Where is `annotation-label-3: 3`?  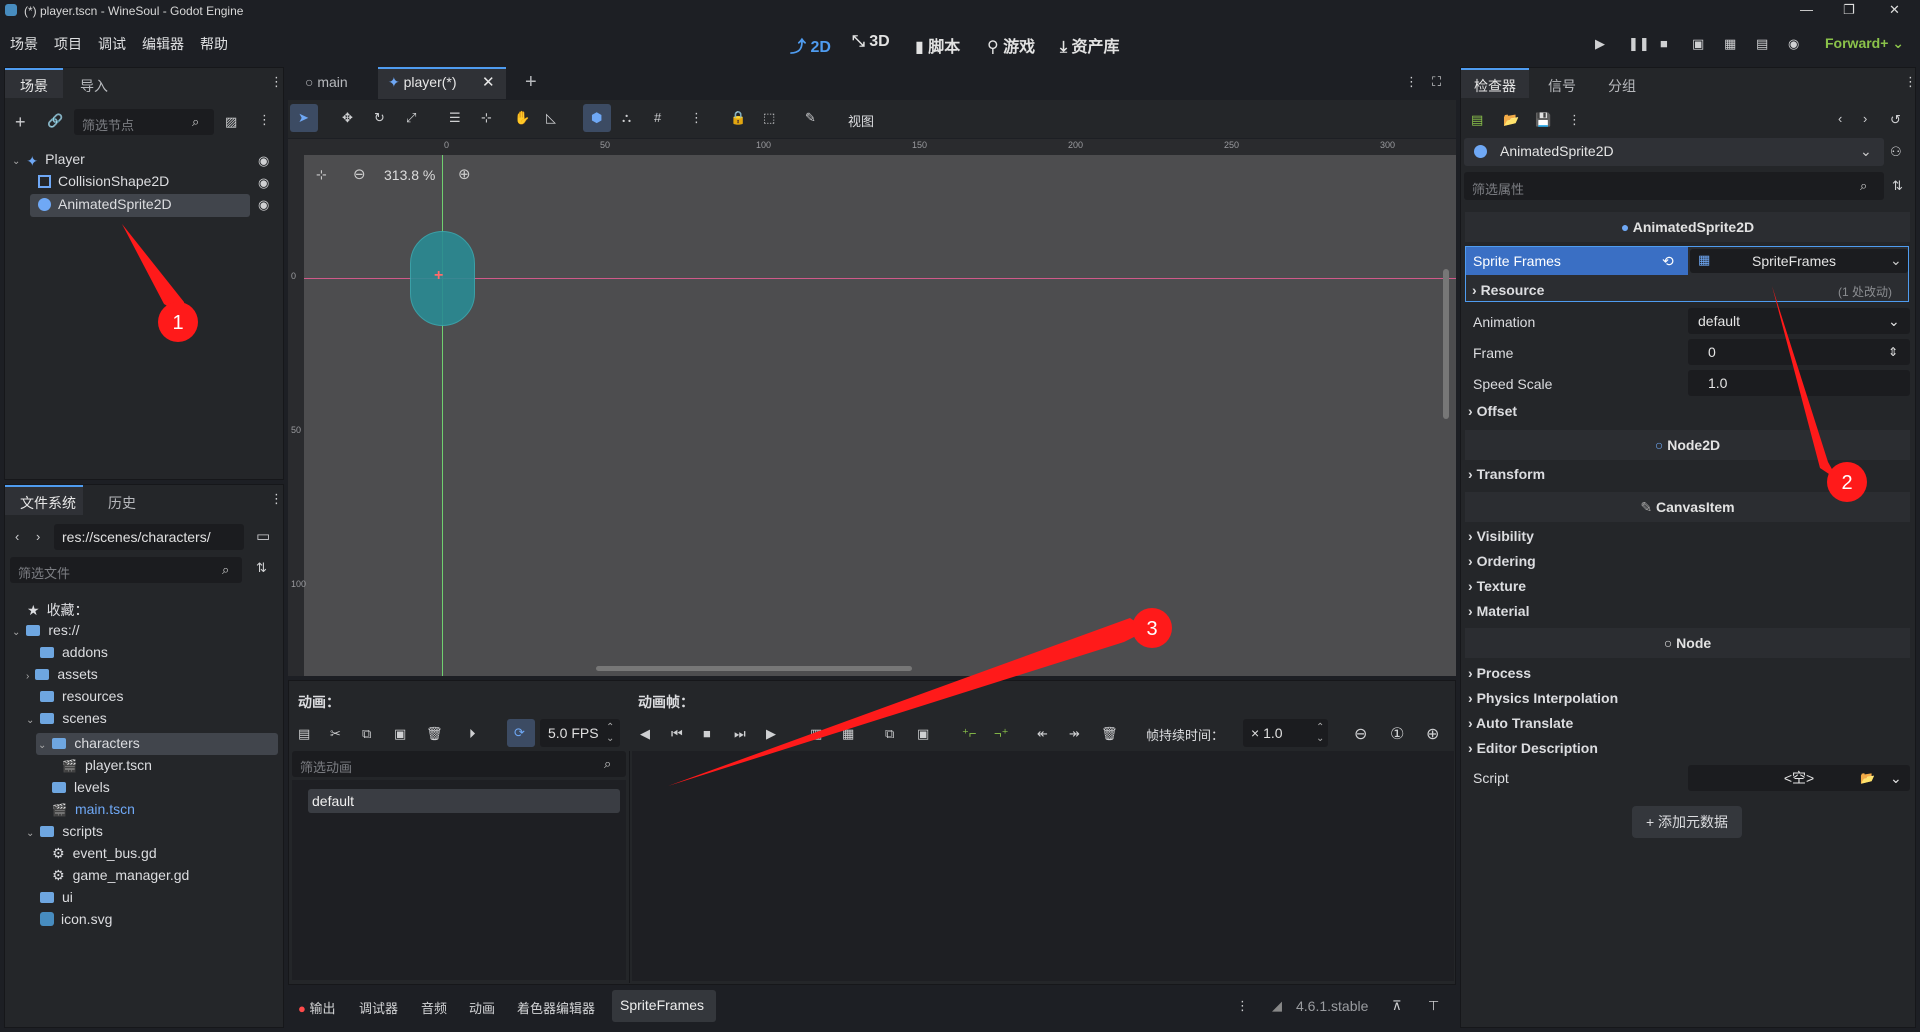 annotation-label-3: 3 is located at coordinates (1151, 629).